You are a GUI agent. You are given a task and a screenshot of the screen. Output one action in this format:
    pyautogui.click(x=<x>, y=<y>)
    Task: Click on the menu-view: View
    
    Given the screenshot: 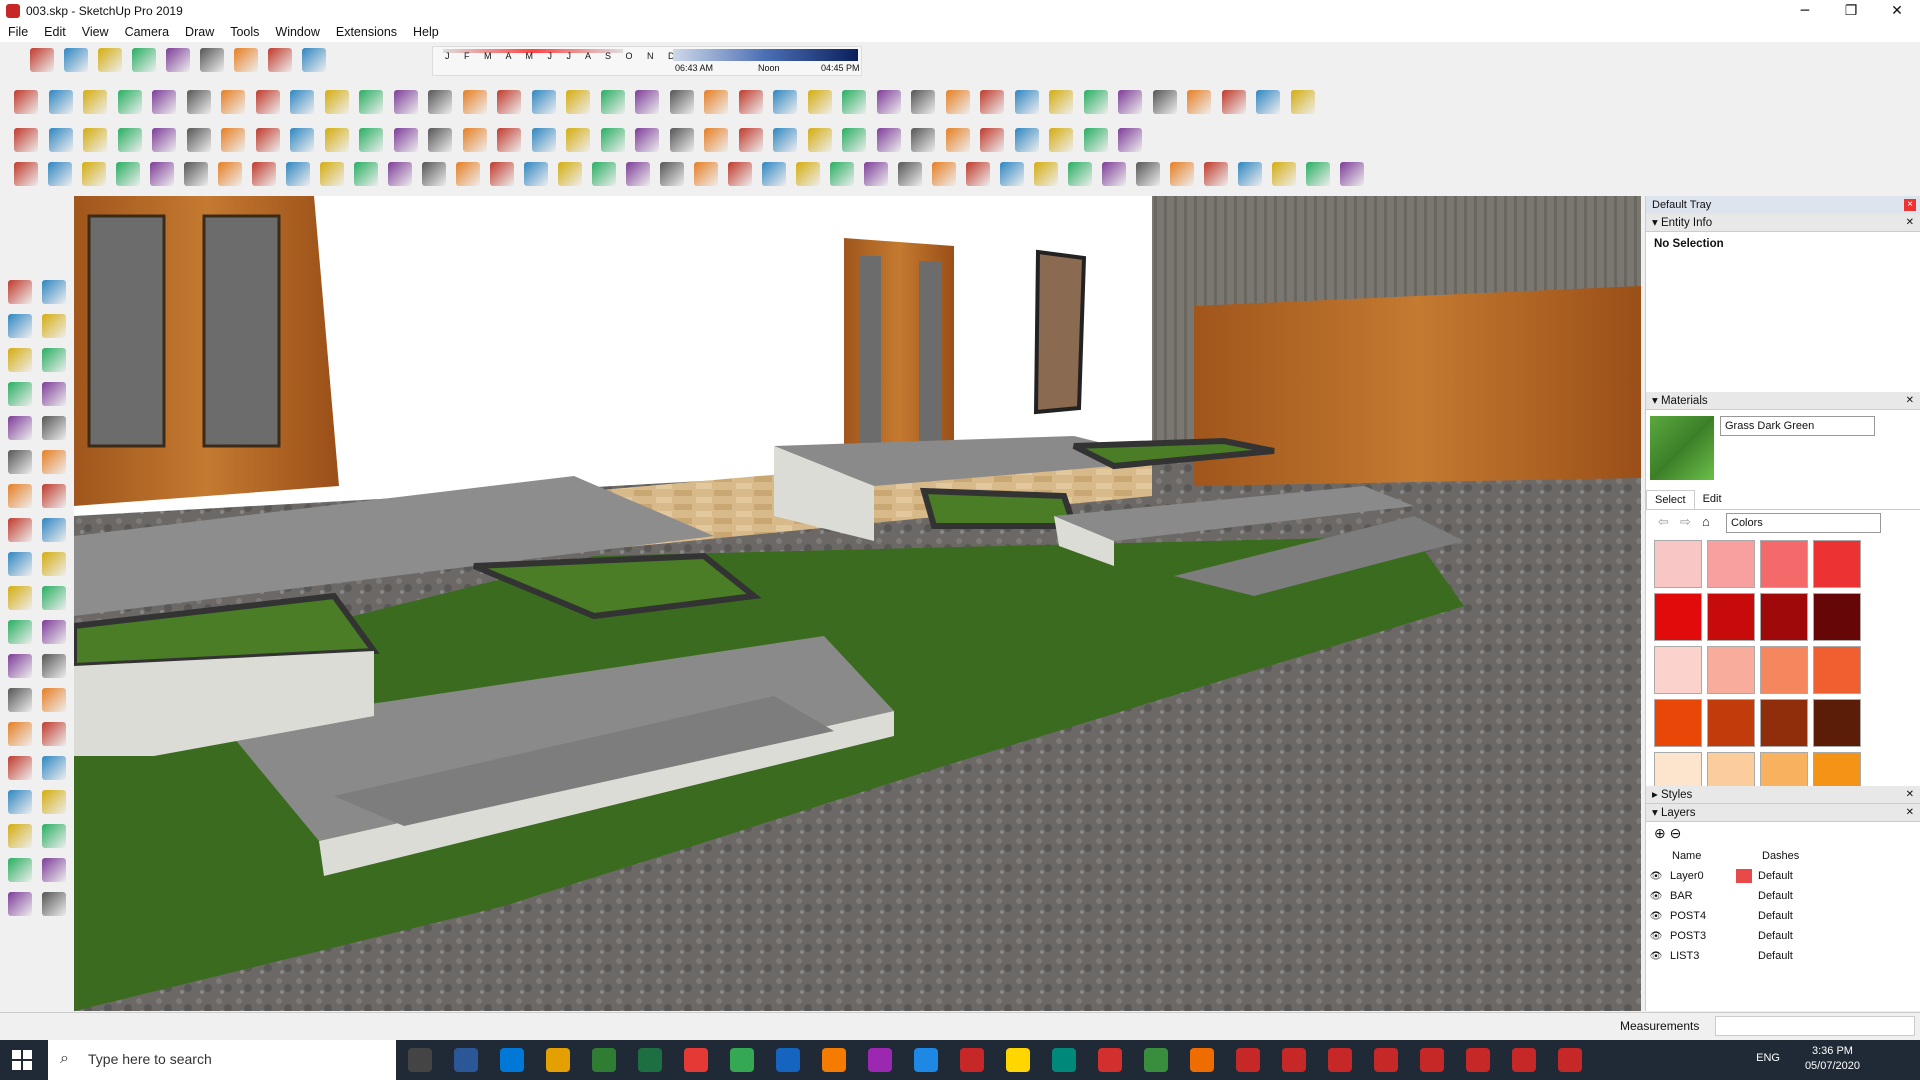 What is the action you would take?
    pyautogui.click(x=95, y=32)
    